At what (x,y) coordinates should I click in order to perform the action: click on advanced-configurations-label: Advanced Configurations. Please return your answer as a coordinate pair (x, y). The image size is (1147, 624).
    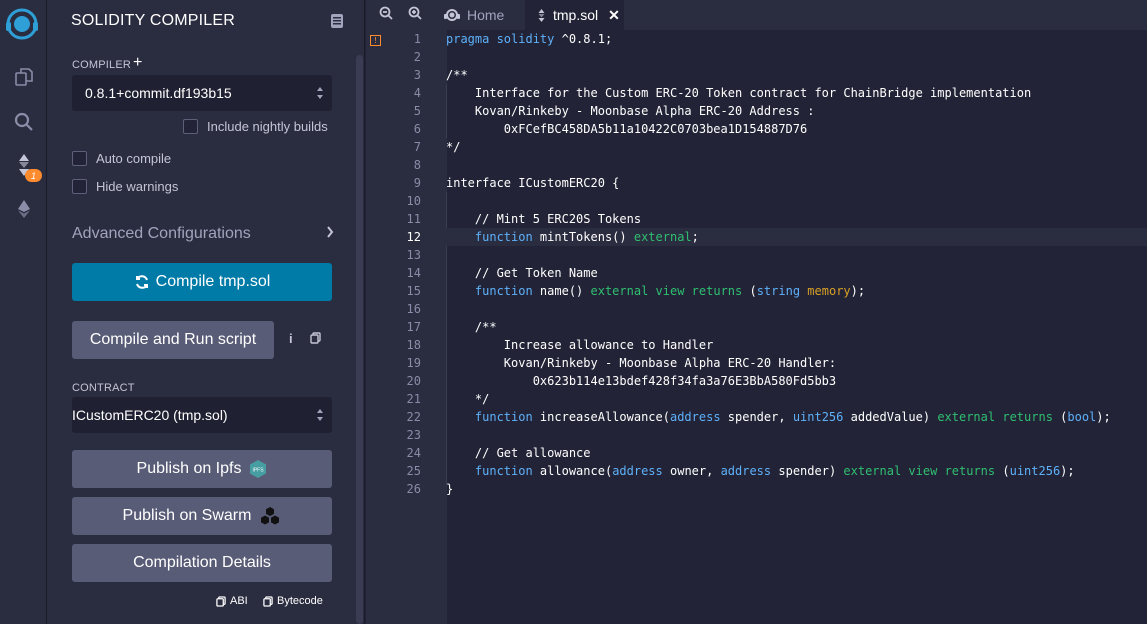
    Looking at the image, I should click on (161, 233).